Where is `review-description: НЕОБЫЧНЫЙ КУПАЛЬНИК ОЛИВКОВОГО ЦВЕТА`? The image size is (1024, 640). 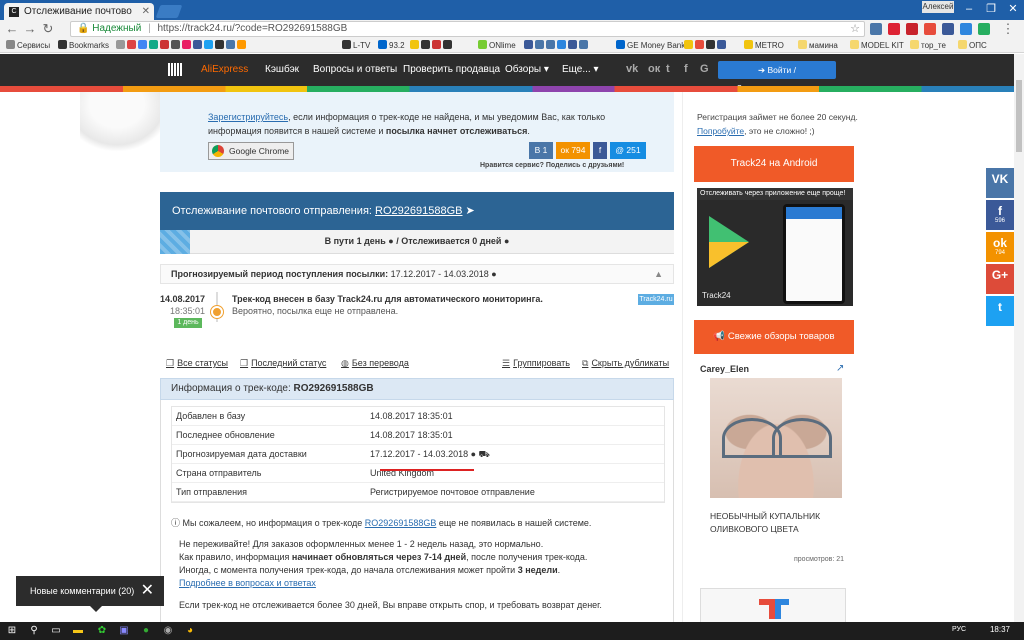
review-description: НЕОБЫЧНЫЙ КУПАЛЬНИК ОЛИВКОВОГО ЦВЕТА is located at coordinates (765, 523).